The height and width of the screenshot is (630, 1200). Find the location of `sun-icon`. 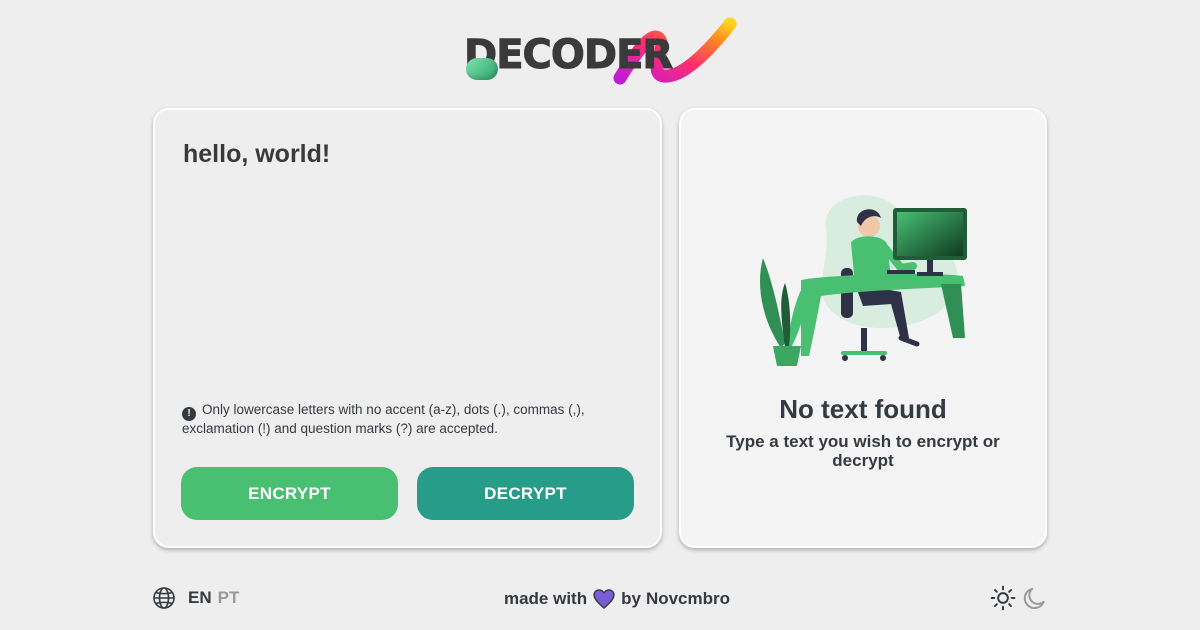

sun-icon is located at coordinates (1003, 598).